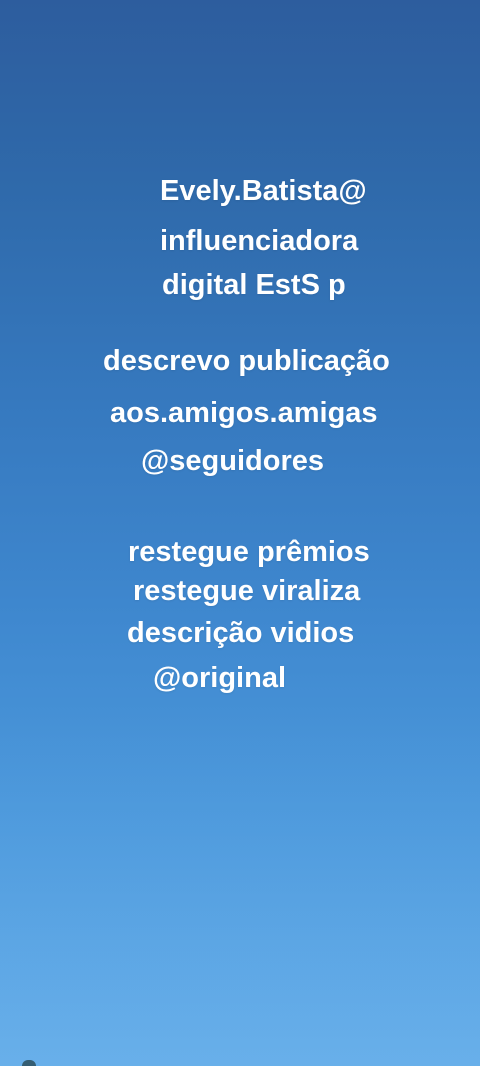 The image size is (480, 1066). What do you see at coordinates (29, 1063) in the screenshot?
I see `tree-silhouette` at bounding box center [29, 1063].